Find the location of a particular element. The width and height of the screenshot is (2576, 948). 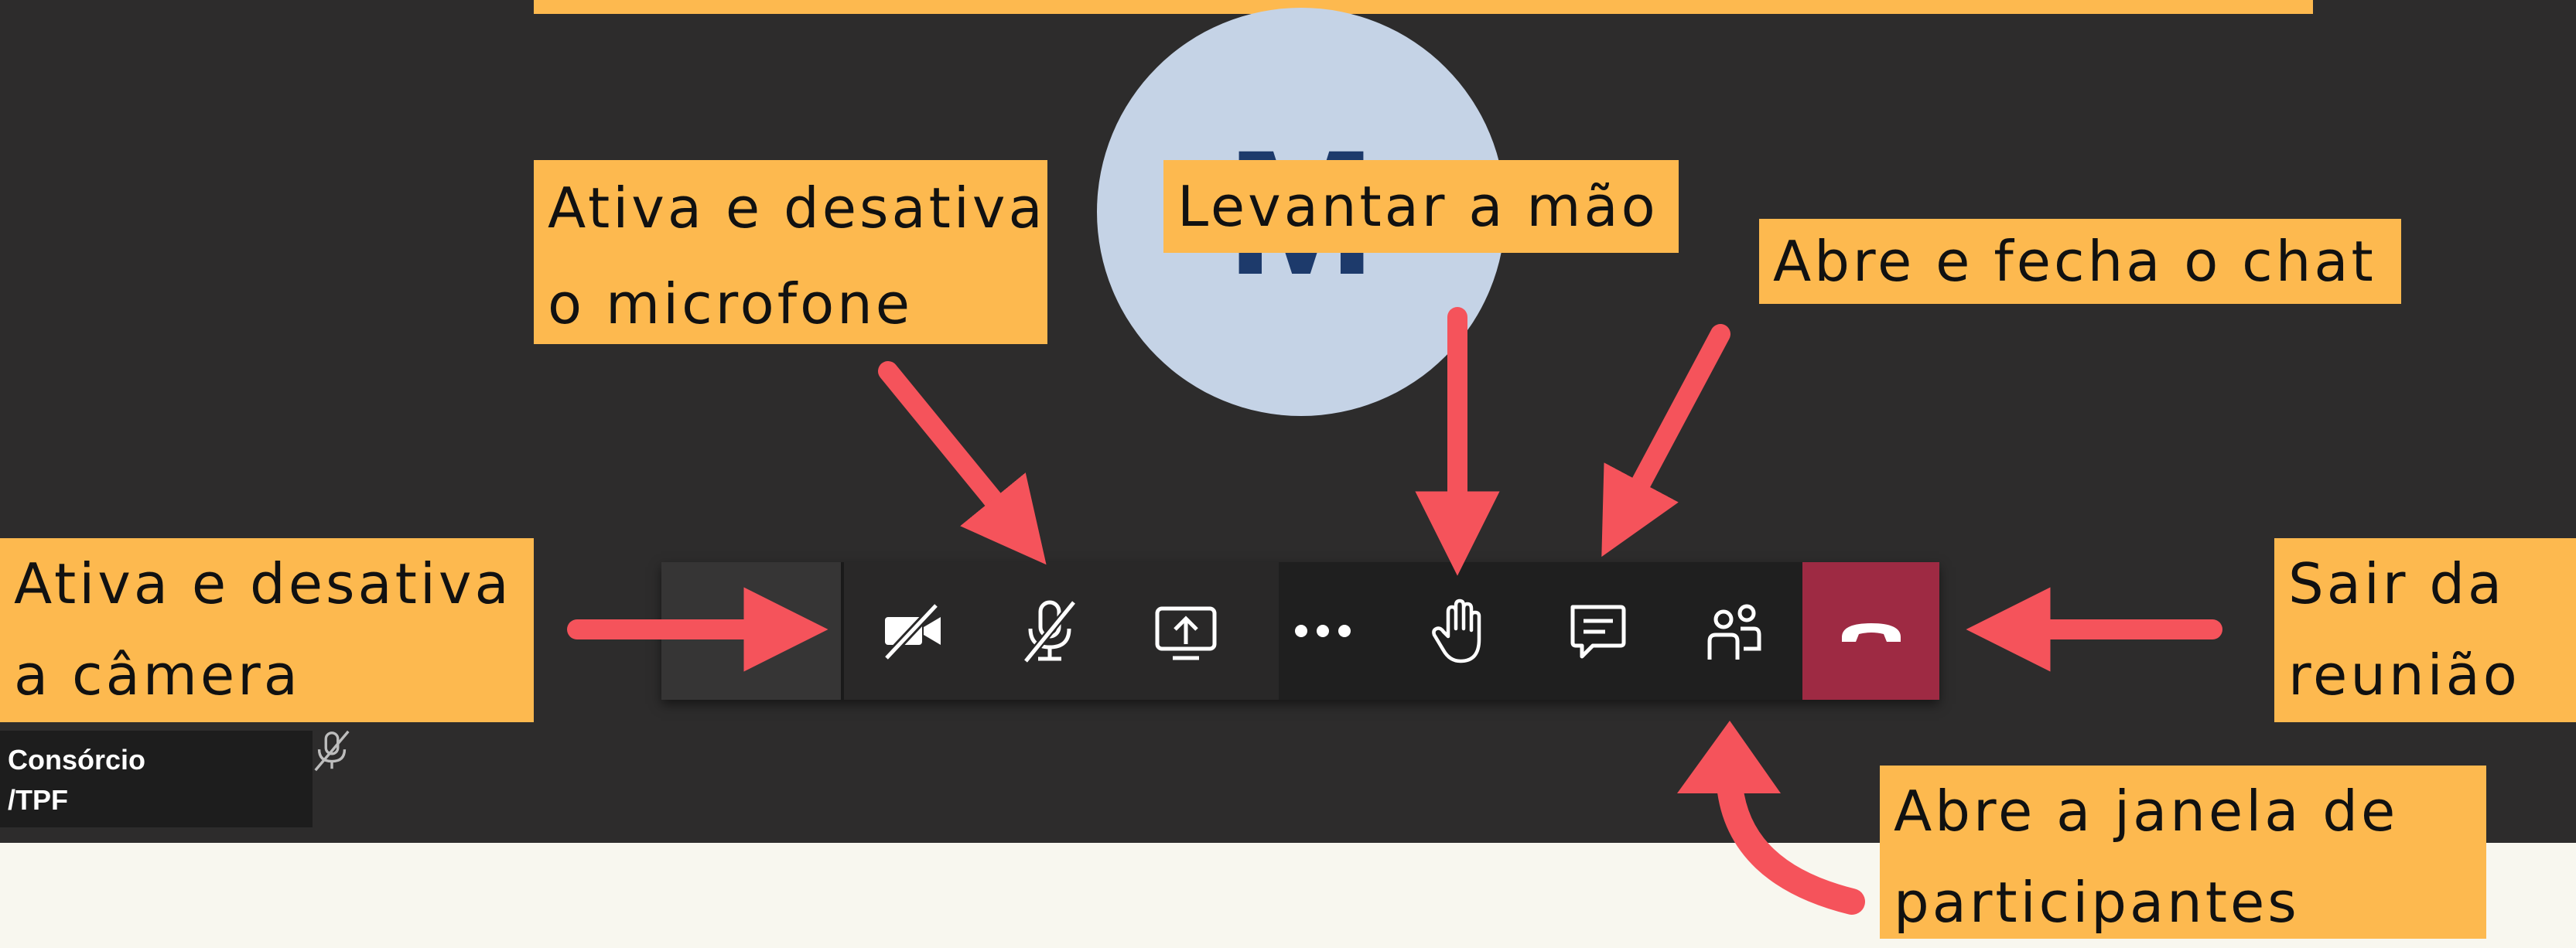

label-camera-line2: a câmera is located at coordinates (157, 676).